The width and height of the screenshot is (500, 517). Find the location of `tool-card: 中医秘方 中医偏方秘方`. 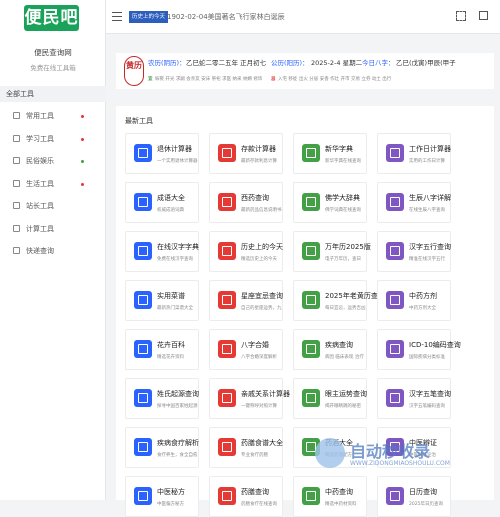

tool-card: 中医秘方 中医偏方秘方 is located at coordinates (162, 496).